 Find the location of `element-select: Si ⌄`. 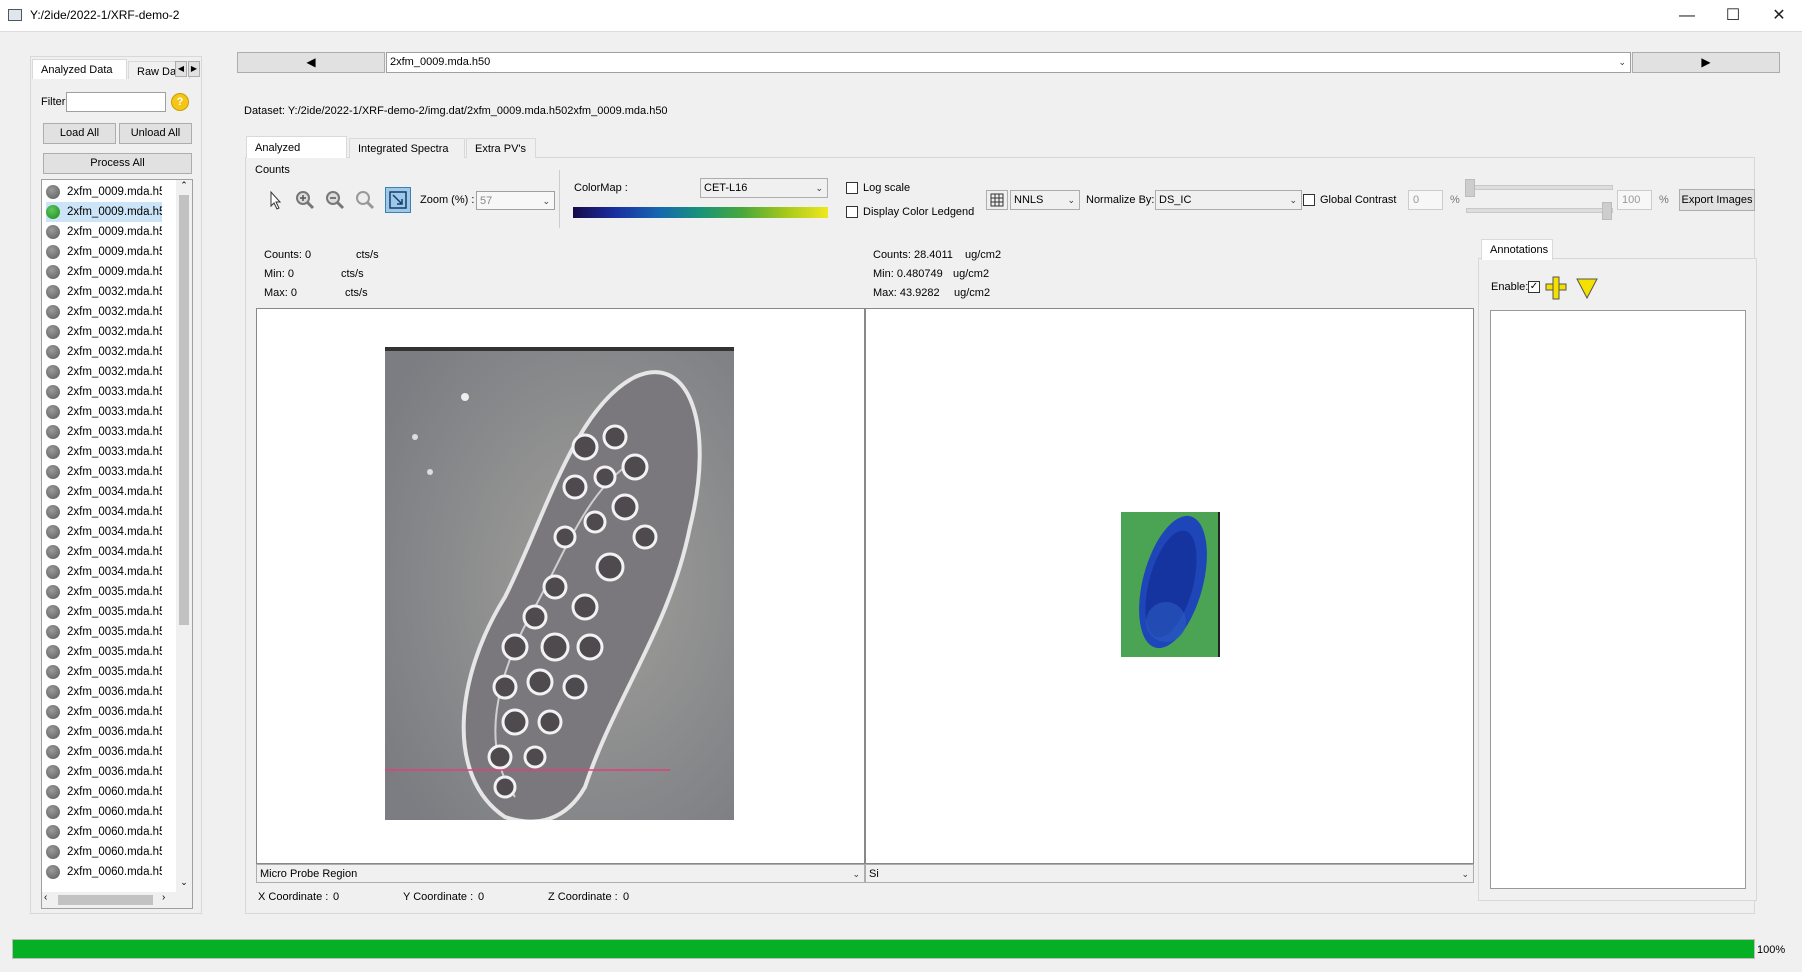

element-select: Si ⌄ is located at coordinates (1169, 873).